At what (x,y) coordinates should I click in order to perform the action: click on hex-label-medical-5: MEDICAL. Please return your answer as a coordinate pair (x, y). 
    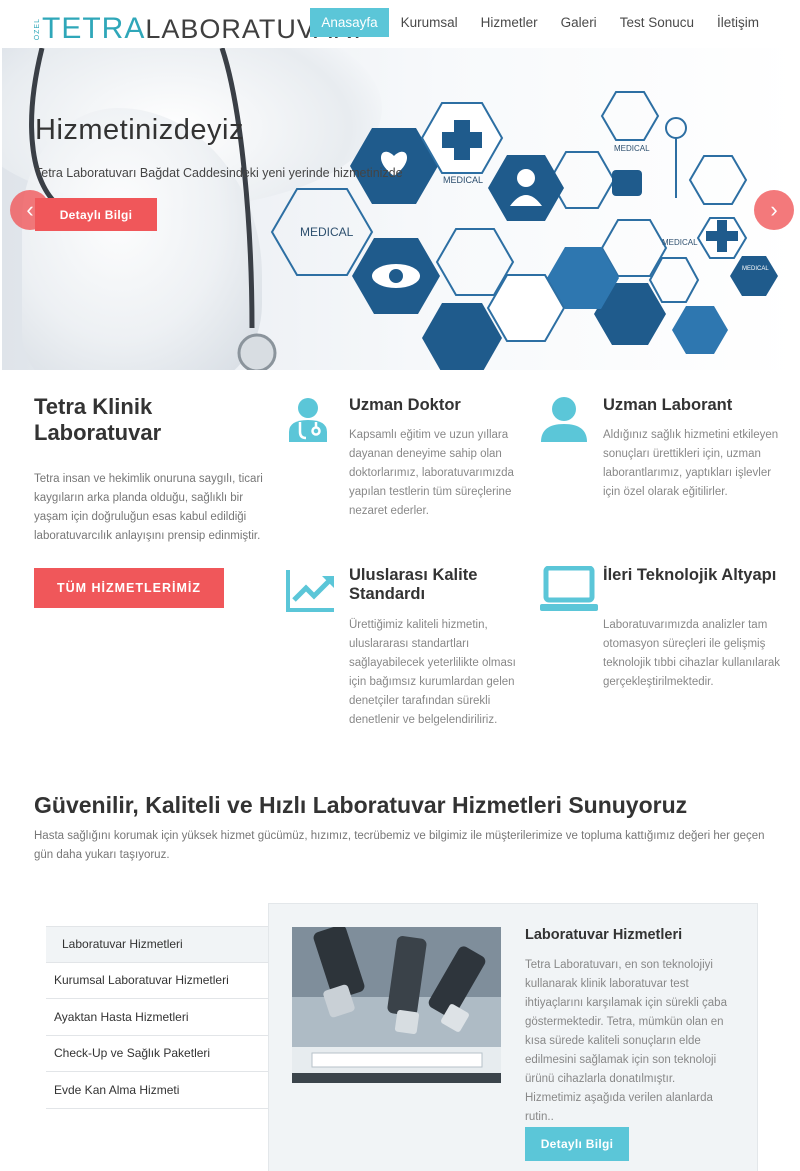
    Looking at the image, I should click on (755, 269).